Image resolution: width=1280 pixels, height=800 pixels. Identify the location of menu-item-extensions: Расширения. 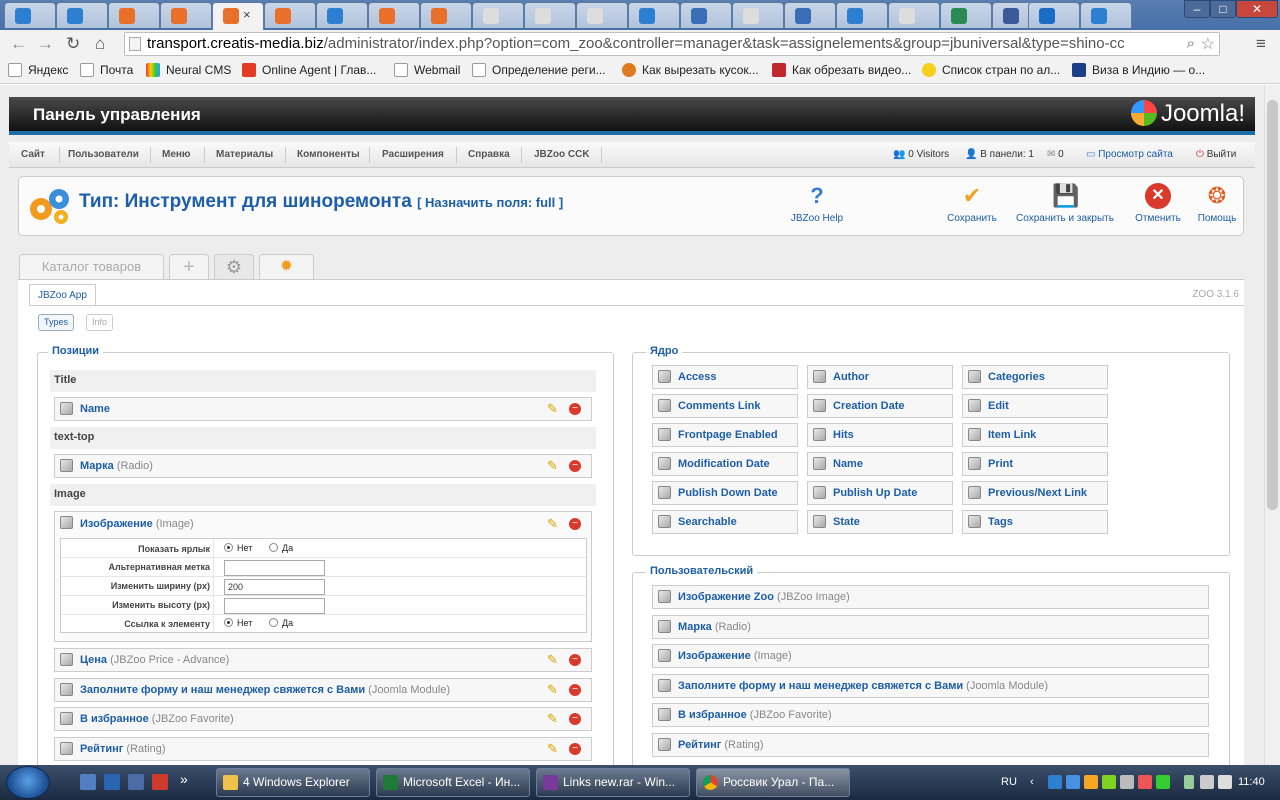
(413, 154).